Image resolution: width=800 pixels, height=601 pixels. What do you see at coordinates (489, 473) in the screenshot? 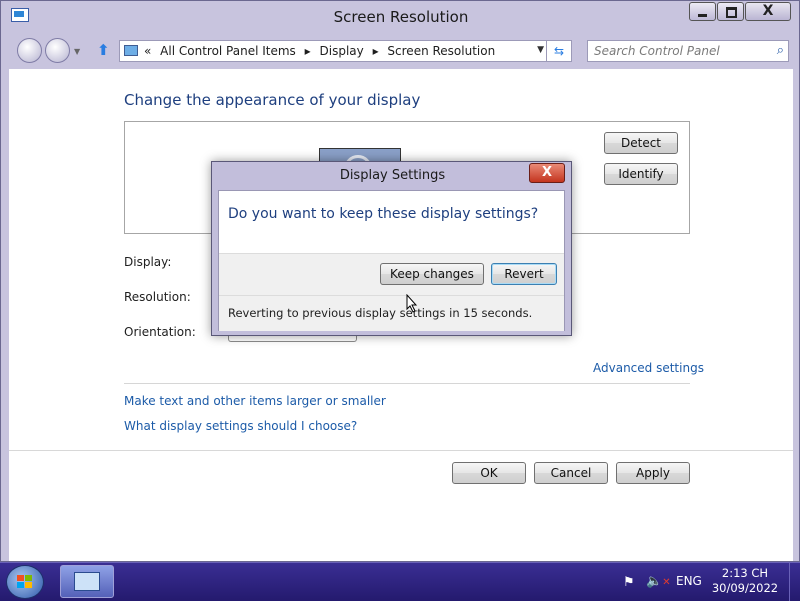
I see `ok-button: OK` at bounding box center [489, 473].